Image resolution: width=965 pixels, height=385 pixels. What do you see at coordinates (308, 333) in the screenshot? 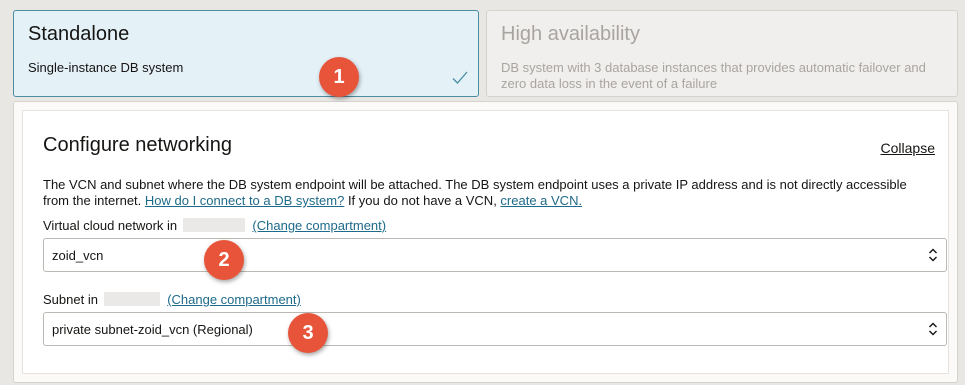
I see `callout-badge-3: 3` at bounding box center [308, 333].